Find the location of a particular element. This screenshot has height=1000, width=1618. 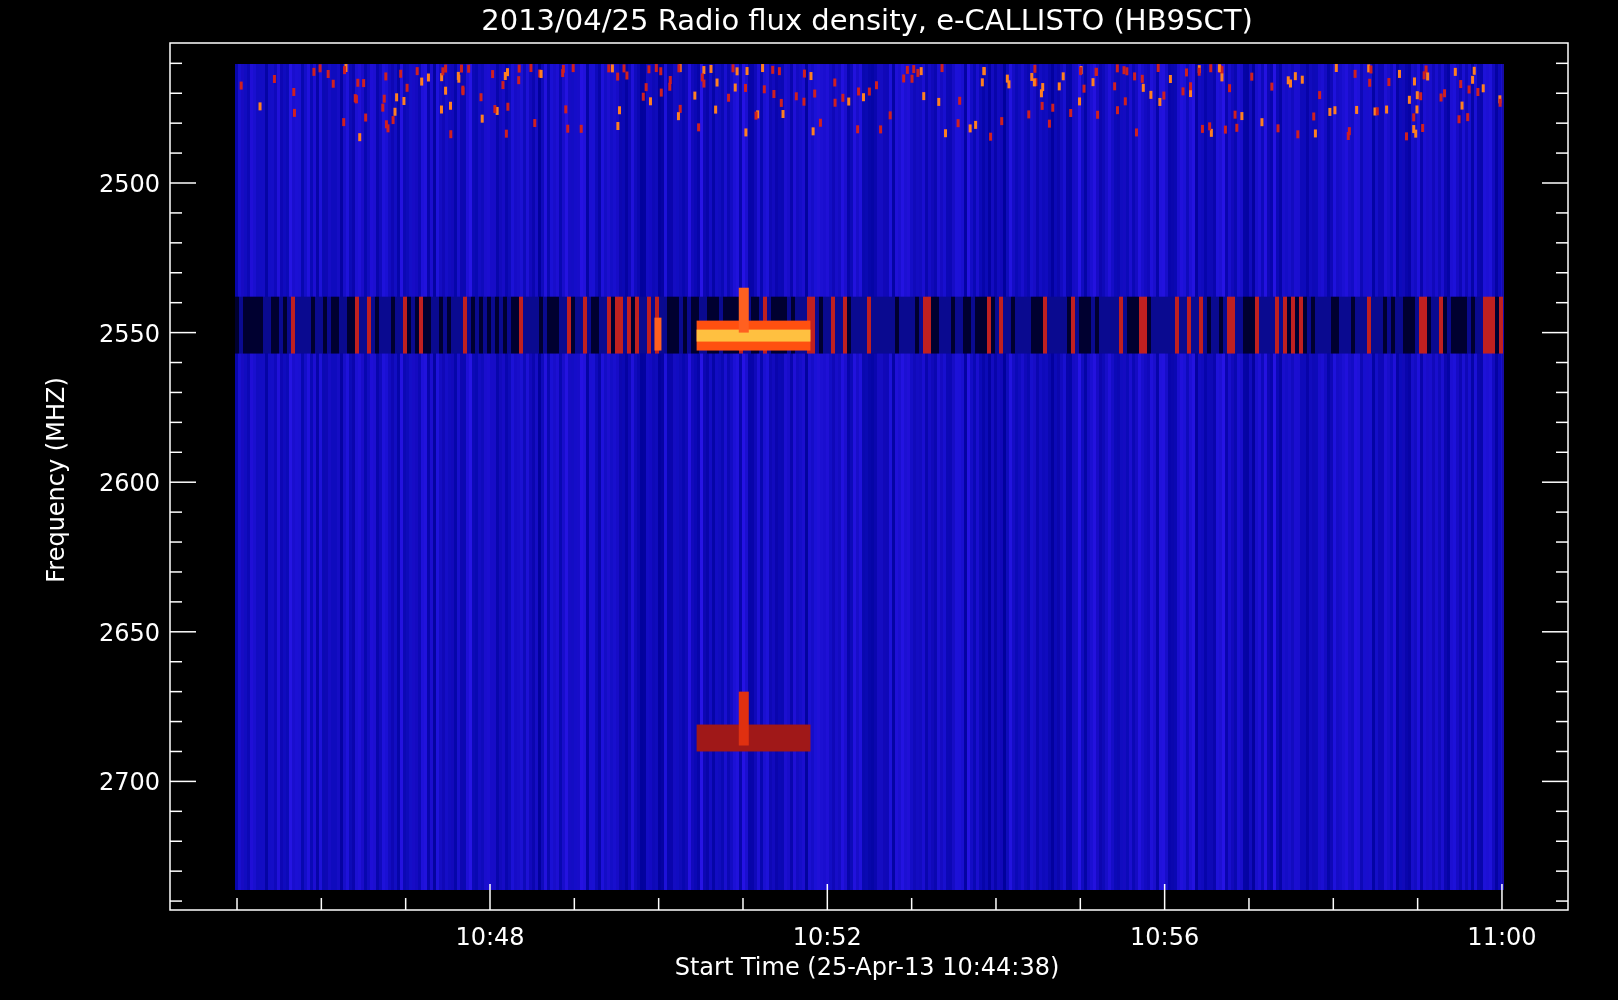

axis-tick-label: 10:52 is located at coordinates (827, 937).